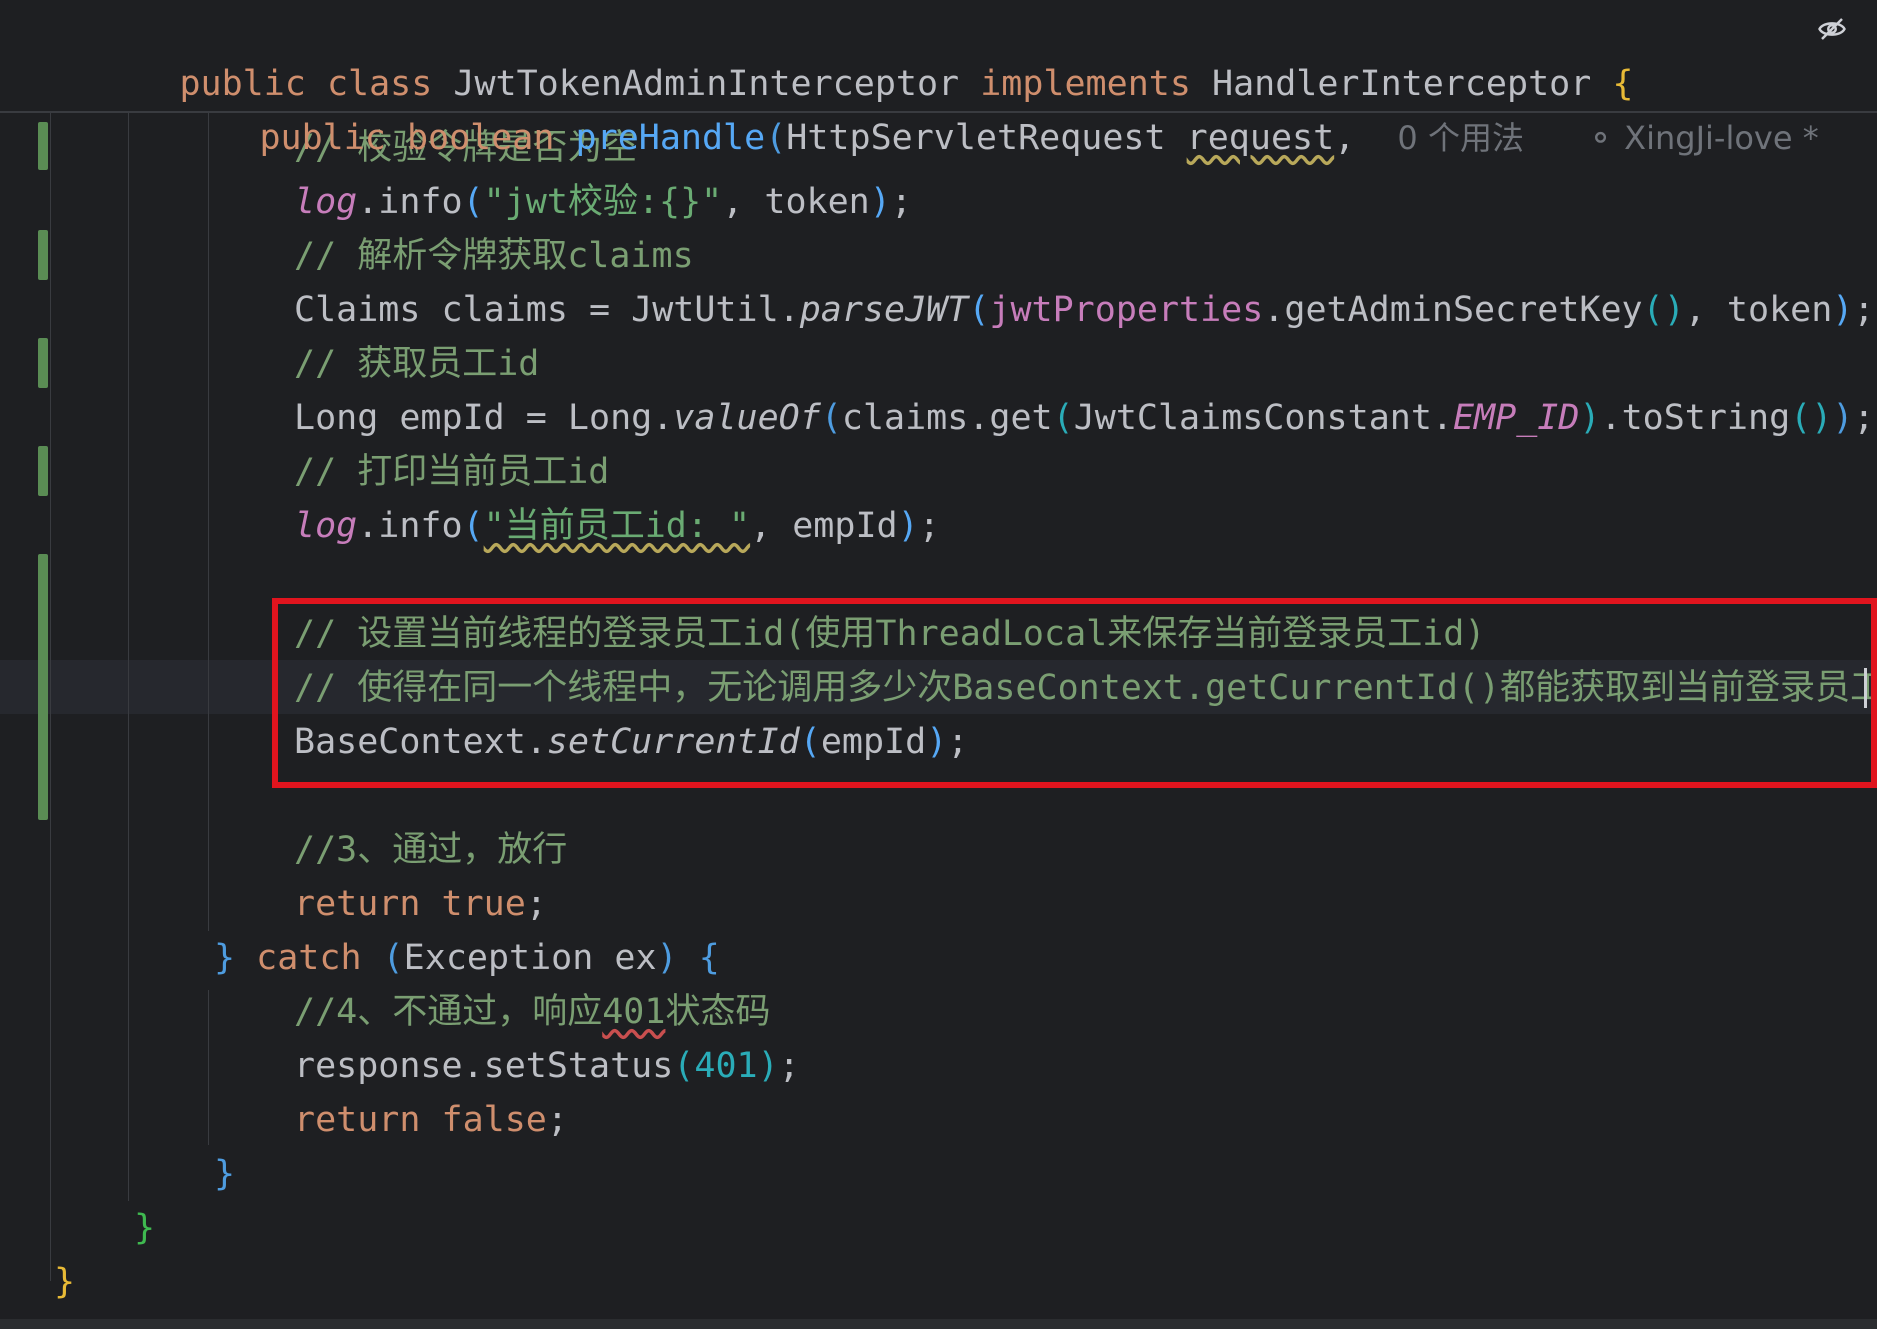  What do you see at coordinates (1126, 310) in the screenshot?
I see `field-ref: jwtProperties` at bounding box center [1126, 310].